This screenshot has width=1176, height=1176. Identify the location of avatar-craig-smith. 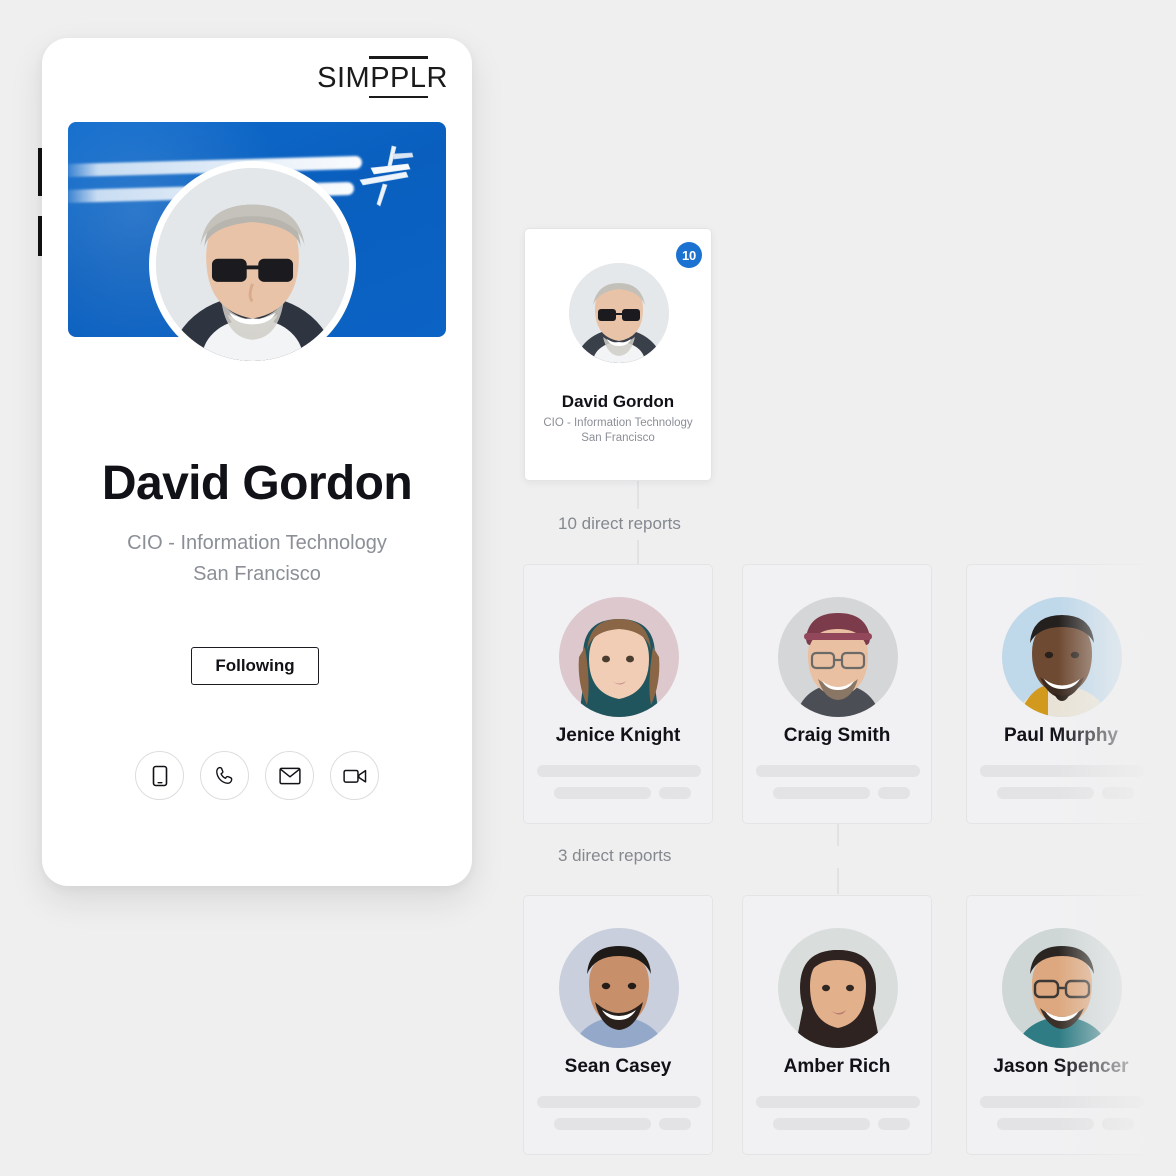
(838, 657).